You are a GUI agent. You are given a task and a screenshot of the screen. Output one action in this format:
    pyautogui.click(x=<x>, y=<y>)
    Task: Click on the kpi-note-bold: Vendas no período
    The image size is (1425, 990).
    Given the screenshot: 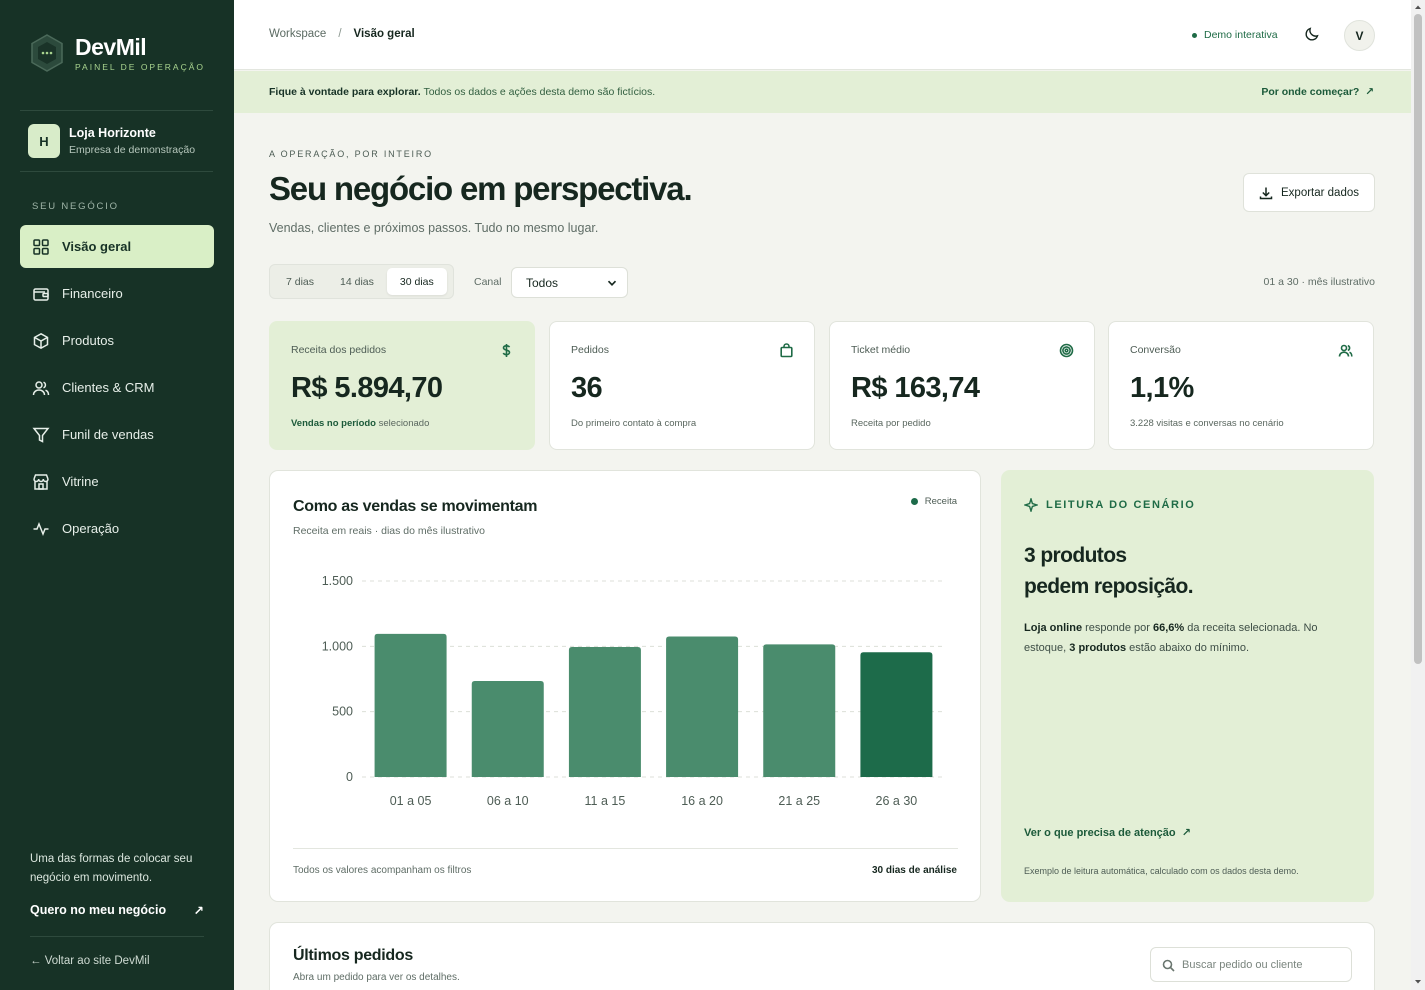 What is the action you would take?
    pyautogui.click(x=333, y=423)
    